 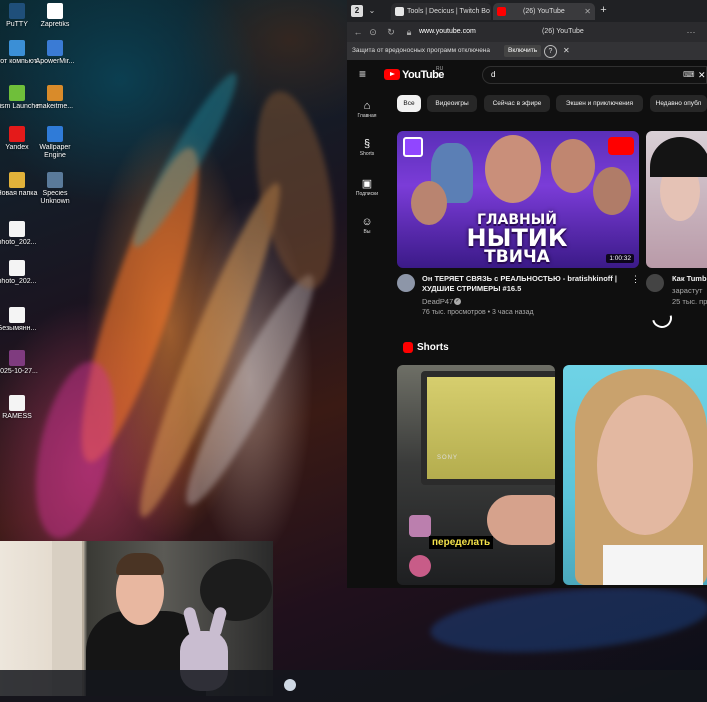 I want to click on close-infobar-icon: ✕, so click(x=566, y=51).